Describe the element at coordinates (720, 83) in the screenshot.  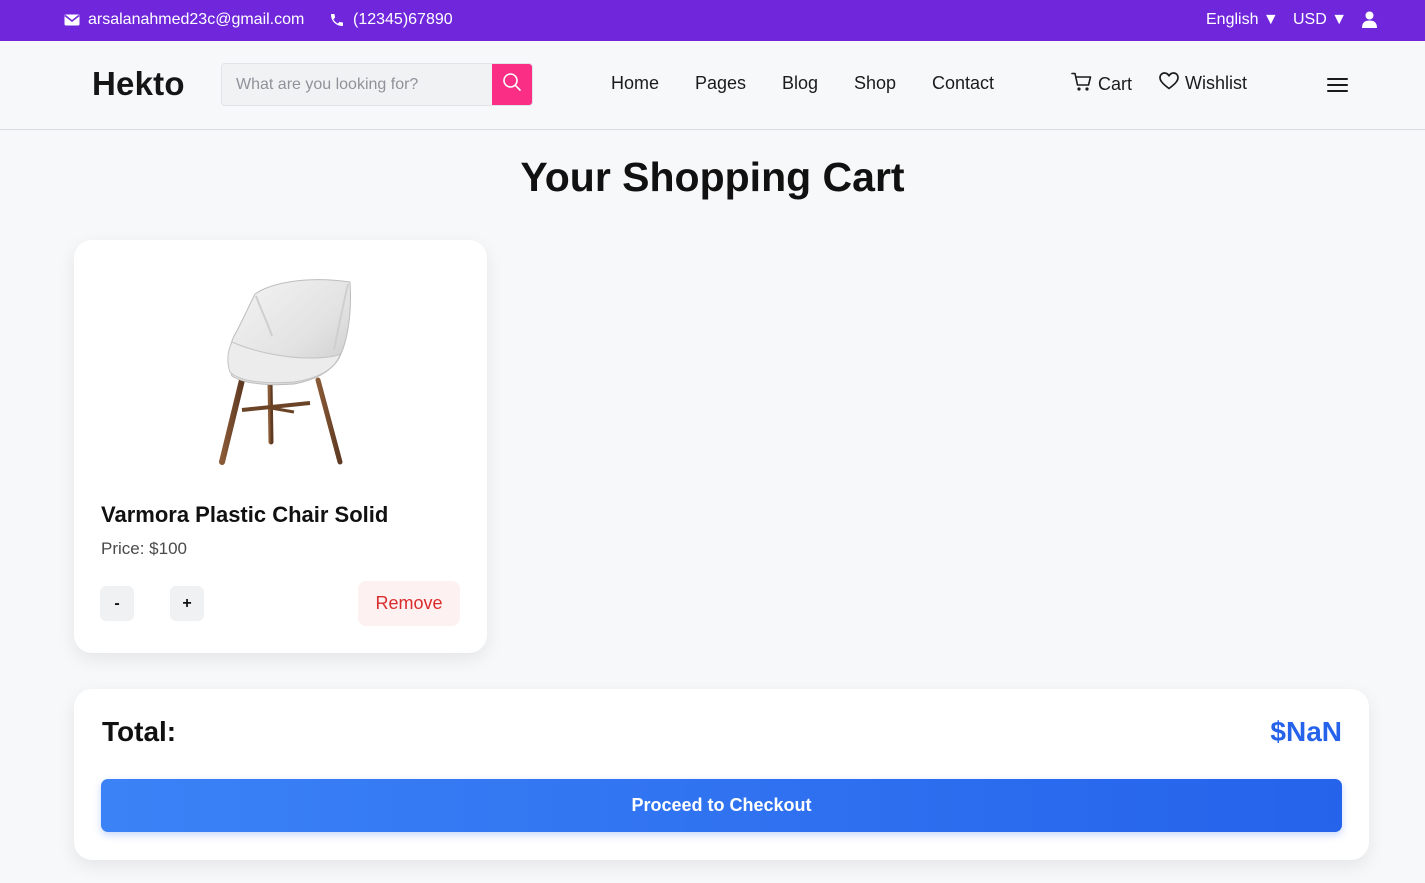
I see `nav-pages: Pages` at that location.